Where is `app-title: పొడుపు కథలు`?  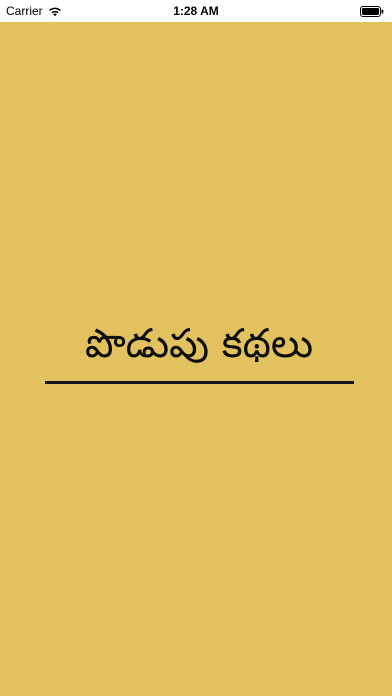
app-title: పొడుపు కథలు is located at coordinates (199, 344).